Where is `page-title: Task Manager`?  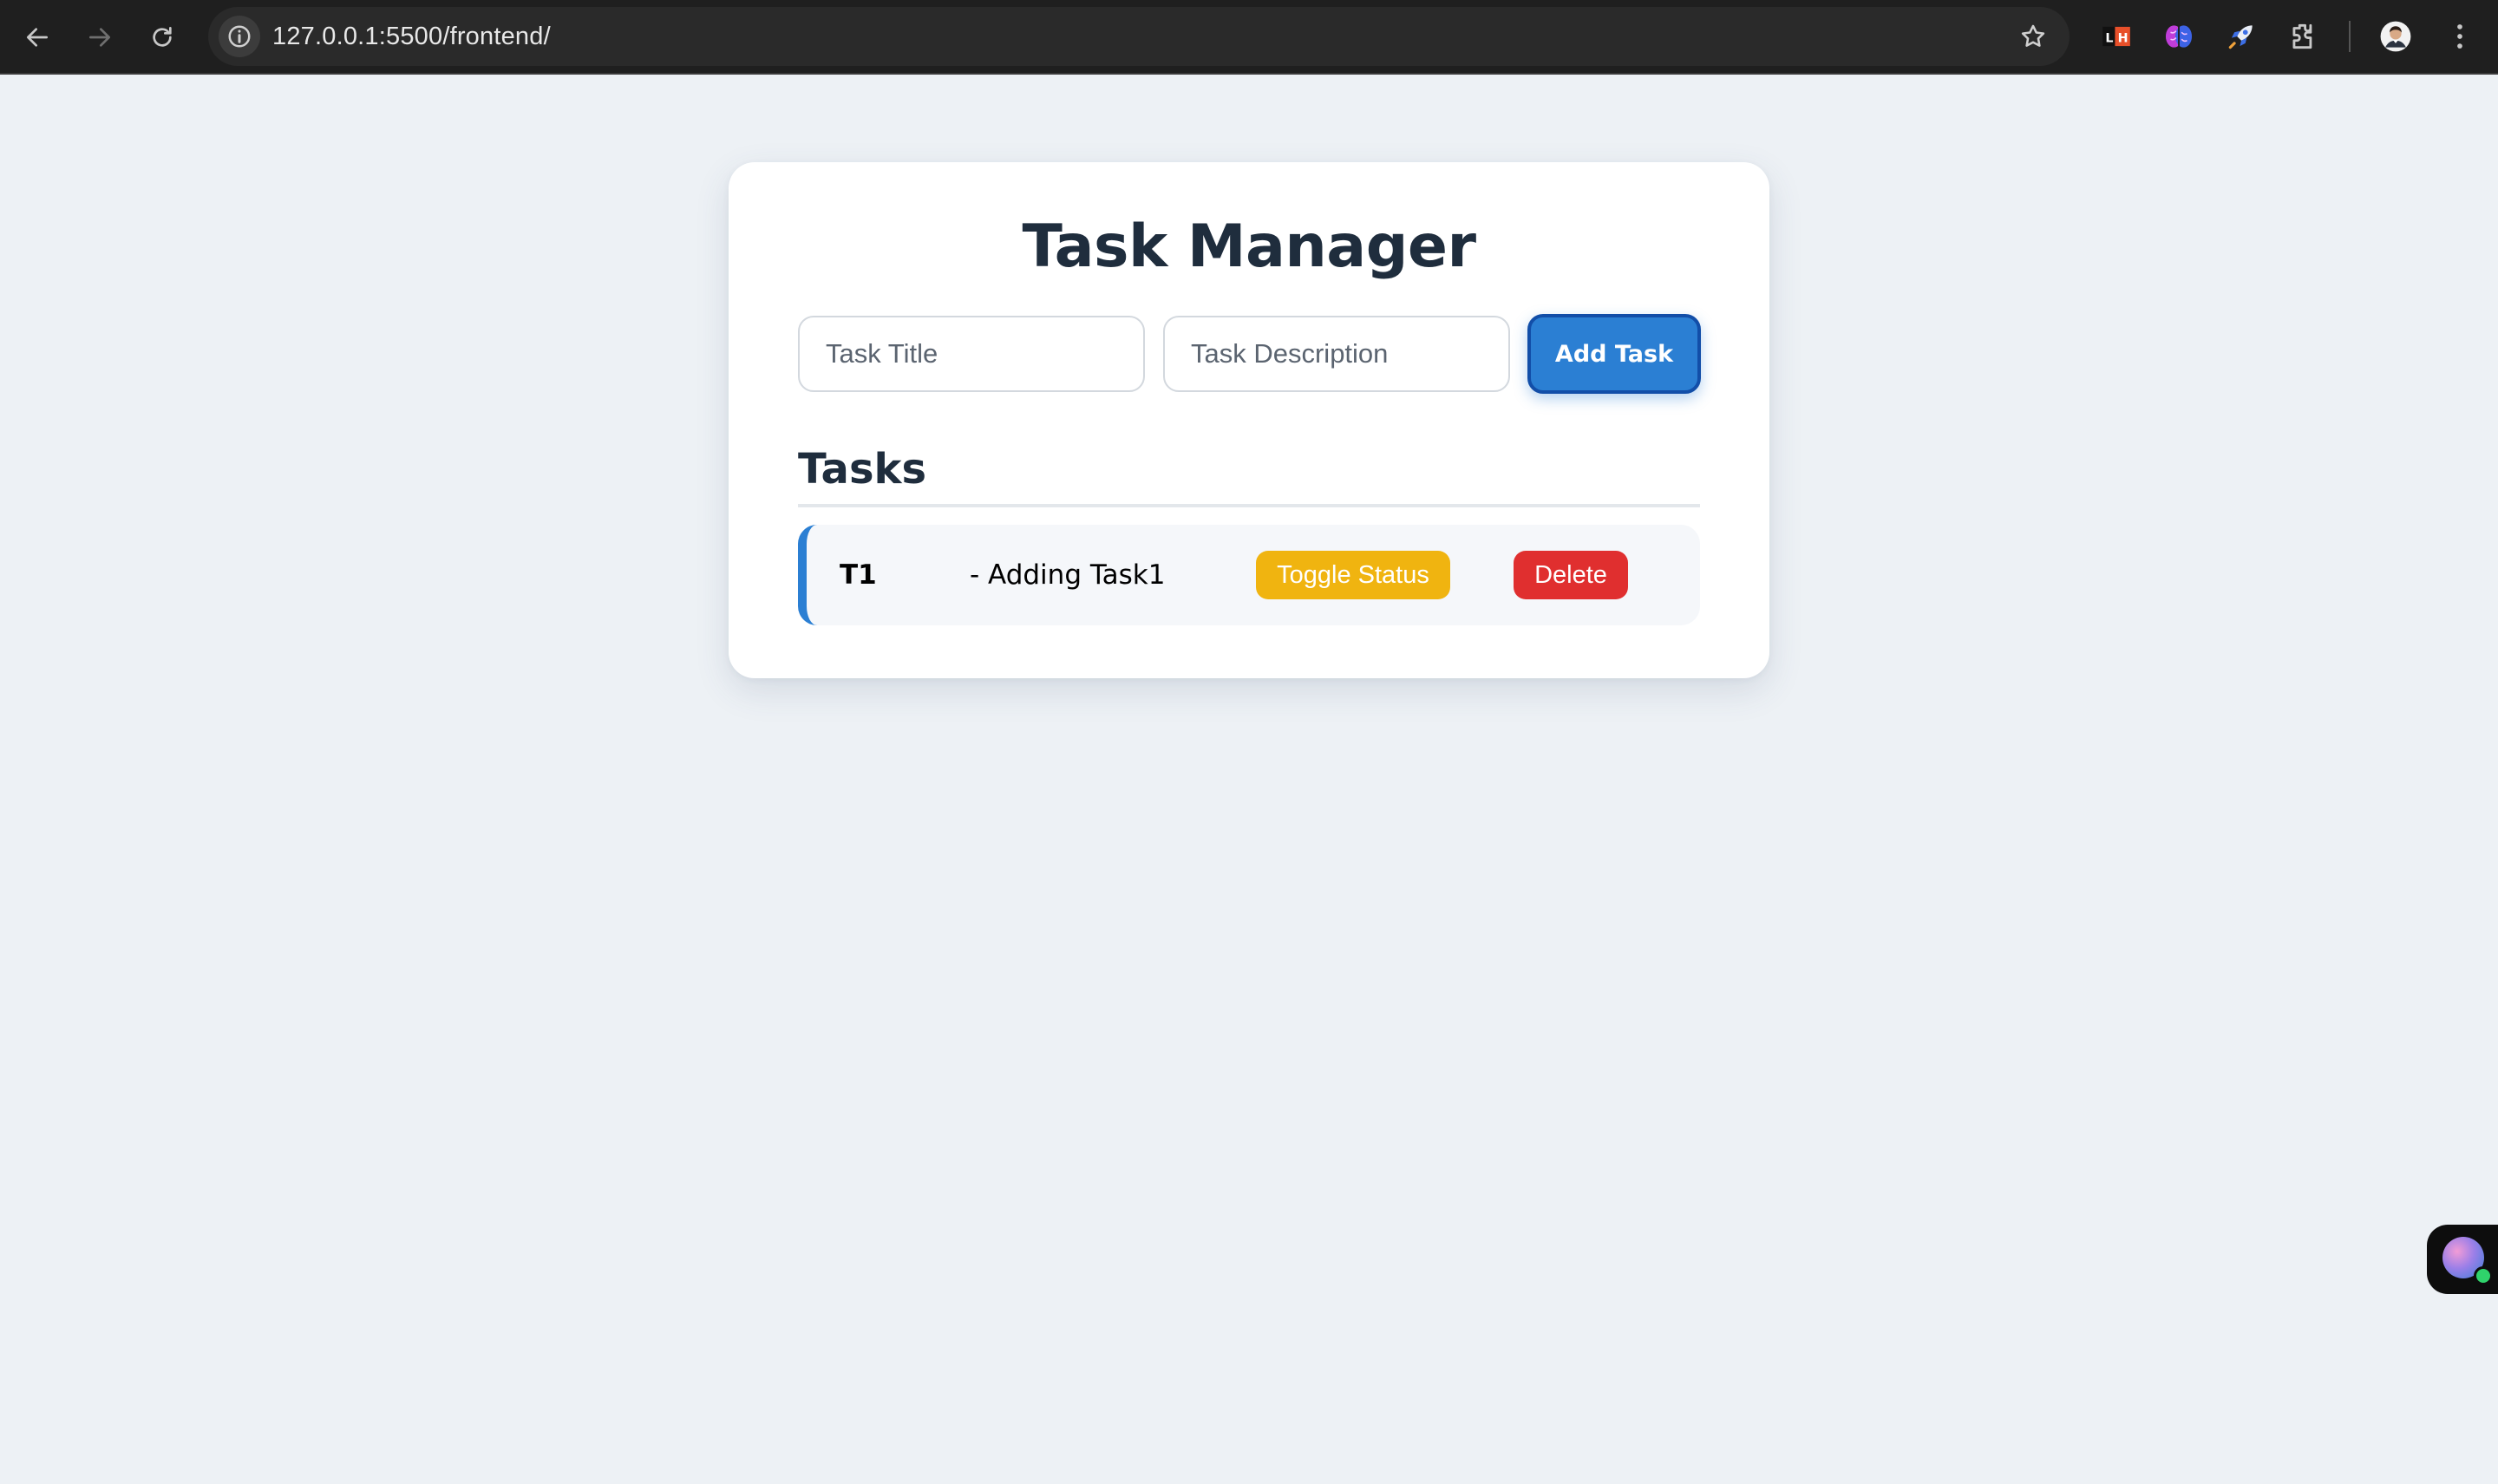
page-title: Task Manager is located at coordinates (1249, 247).